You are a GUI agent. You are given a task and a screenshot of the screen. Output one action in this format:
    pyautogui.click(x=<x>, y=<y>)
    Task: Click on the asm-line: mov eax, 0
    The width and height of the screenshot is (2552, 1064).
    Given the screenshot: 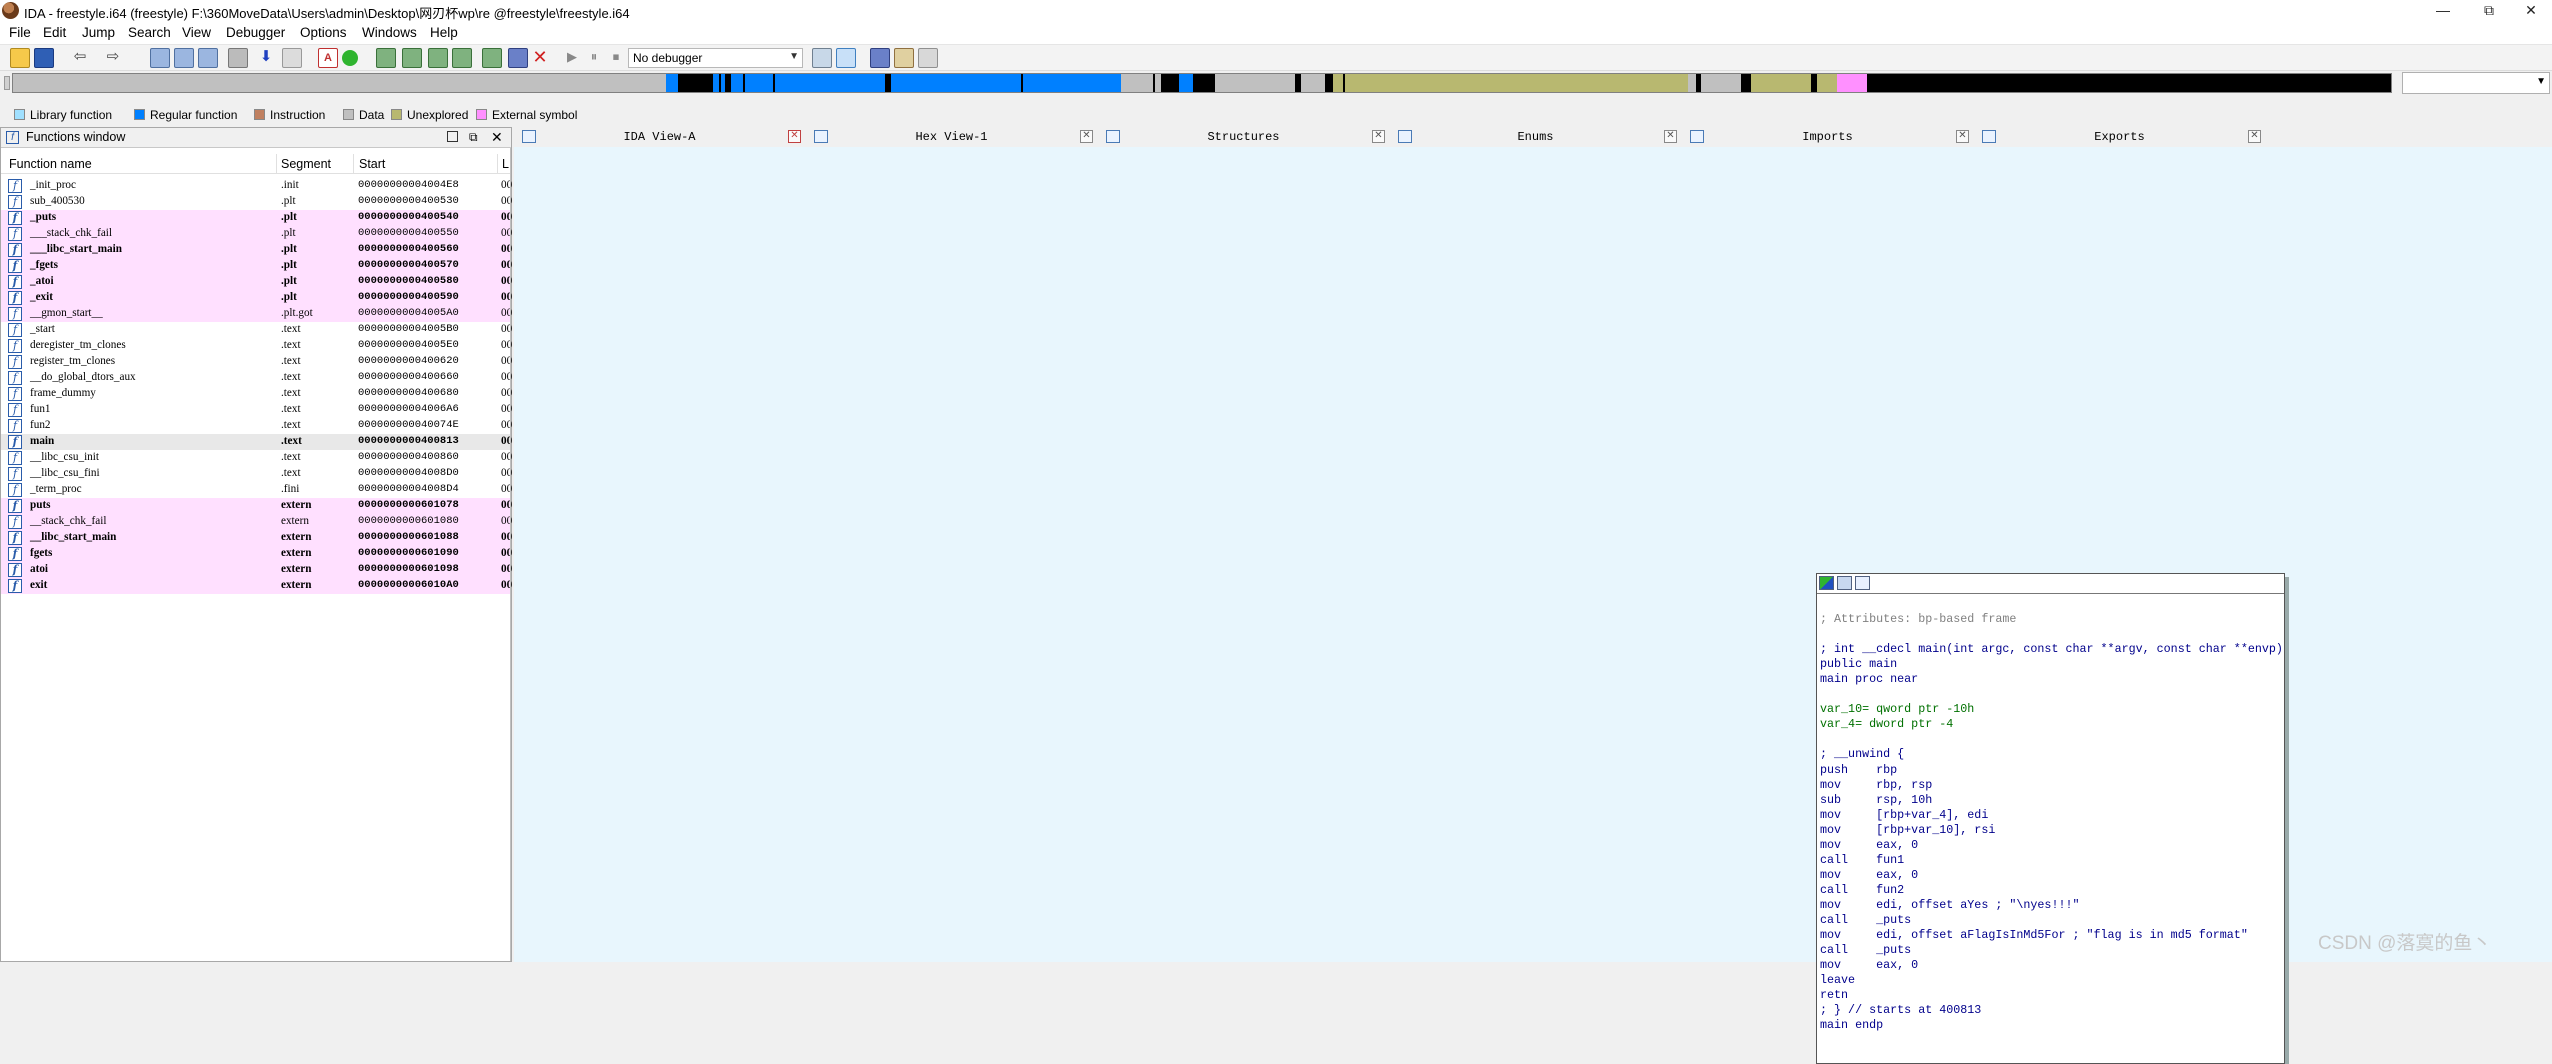 What is the action you would take?
    pyautogui.click(x=1869, y=844)
    